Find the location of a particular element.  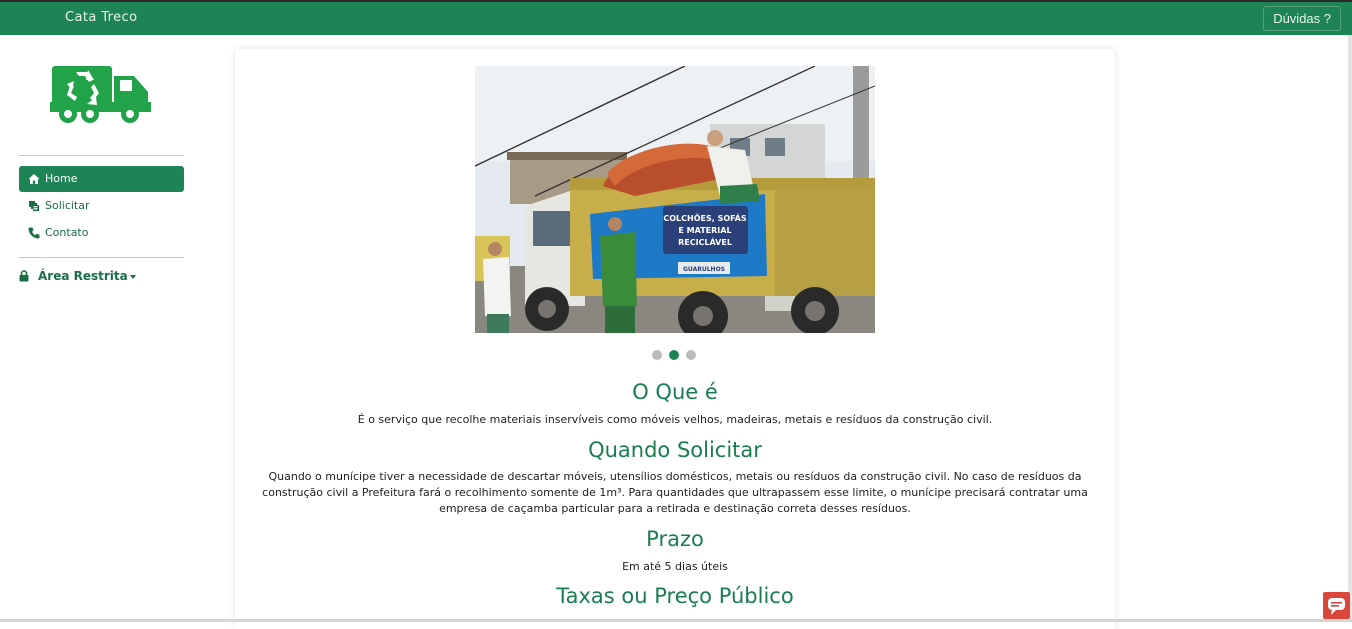

sidebar-divider-top is located at coordinates (101, 155).